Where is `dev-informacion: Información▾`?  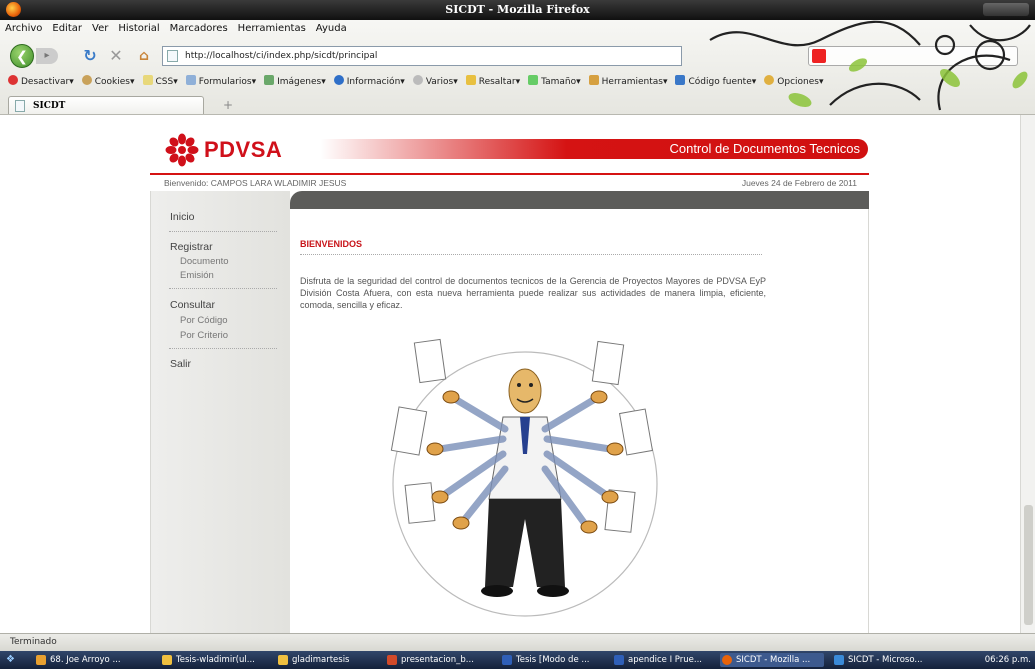 dev-informacion: Información▾ is located at coordinates (369, 82).